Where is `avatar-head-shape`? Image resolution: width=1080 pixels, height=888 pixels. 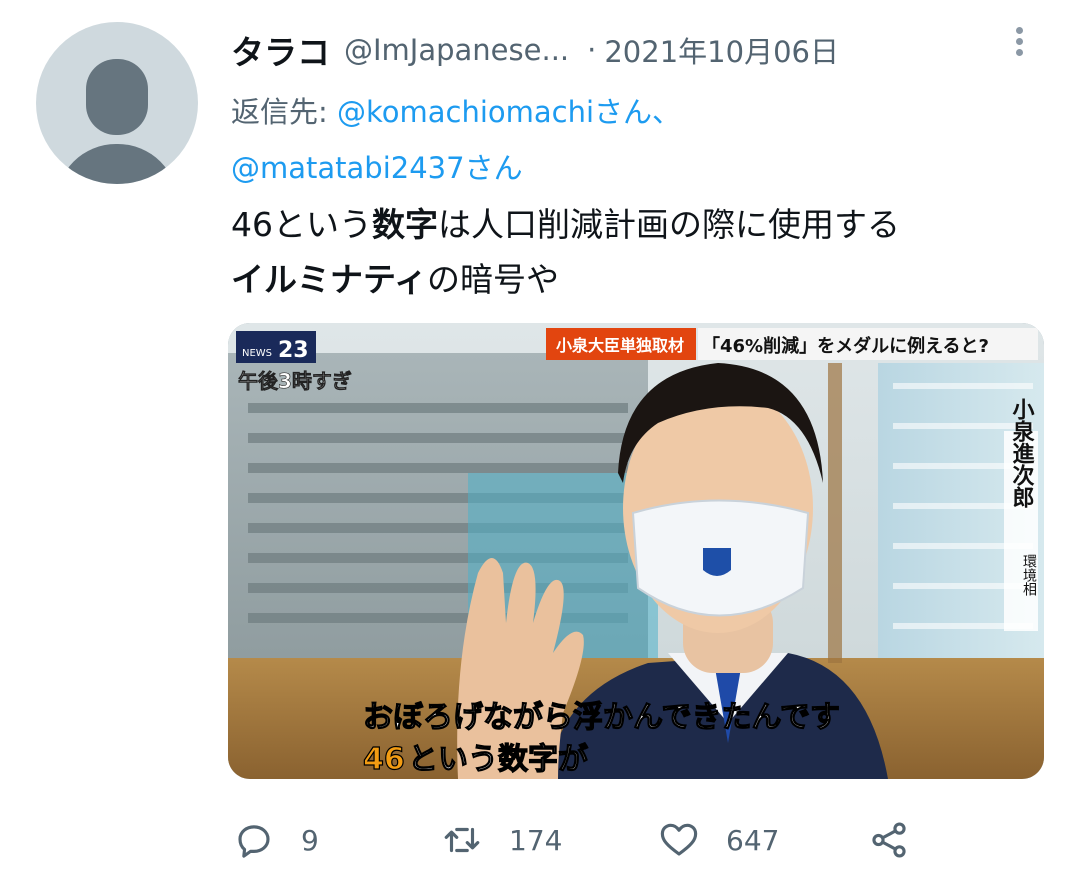 avatar-head-shape is located at coordinates (117, 97).